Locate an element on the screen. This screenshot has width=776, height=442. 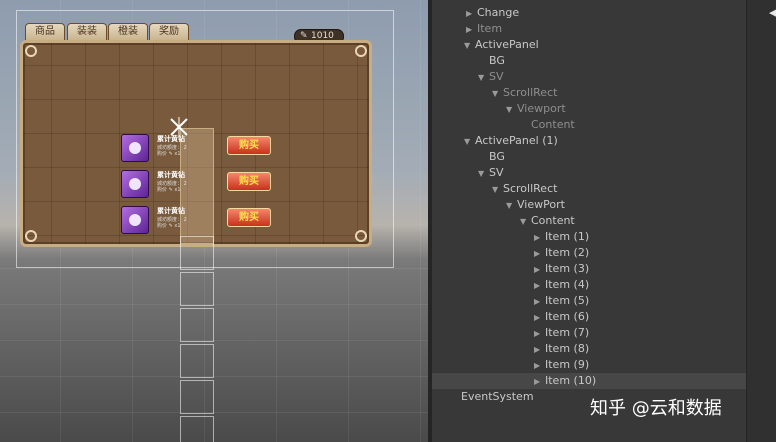
hierarchy-item: ▼ ActivePanel (1) is located at coordinates (589, 141).